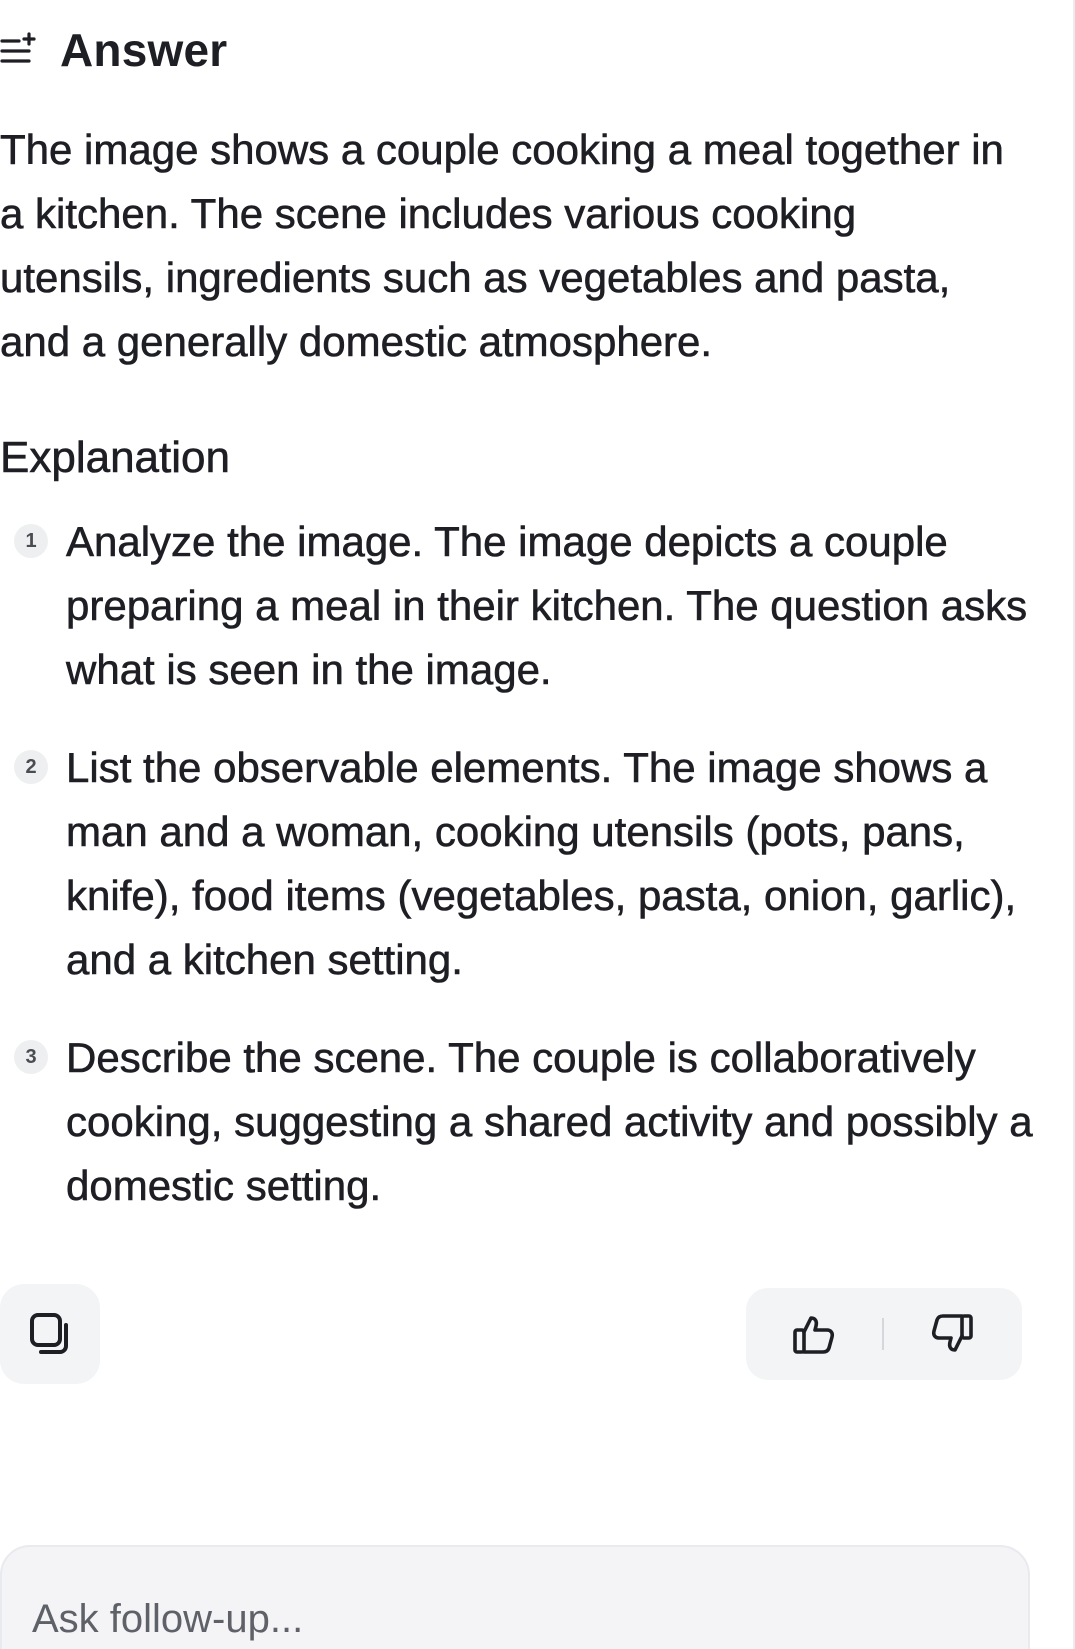 The image size is (1075, 1649). What do you see at coordinates (31, 541) in the screenshot?
I see `step-number-badge: 1` at bounding box center [31, 541].